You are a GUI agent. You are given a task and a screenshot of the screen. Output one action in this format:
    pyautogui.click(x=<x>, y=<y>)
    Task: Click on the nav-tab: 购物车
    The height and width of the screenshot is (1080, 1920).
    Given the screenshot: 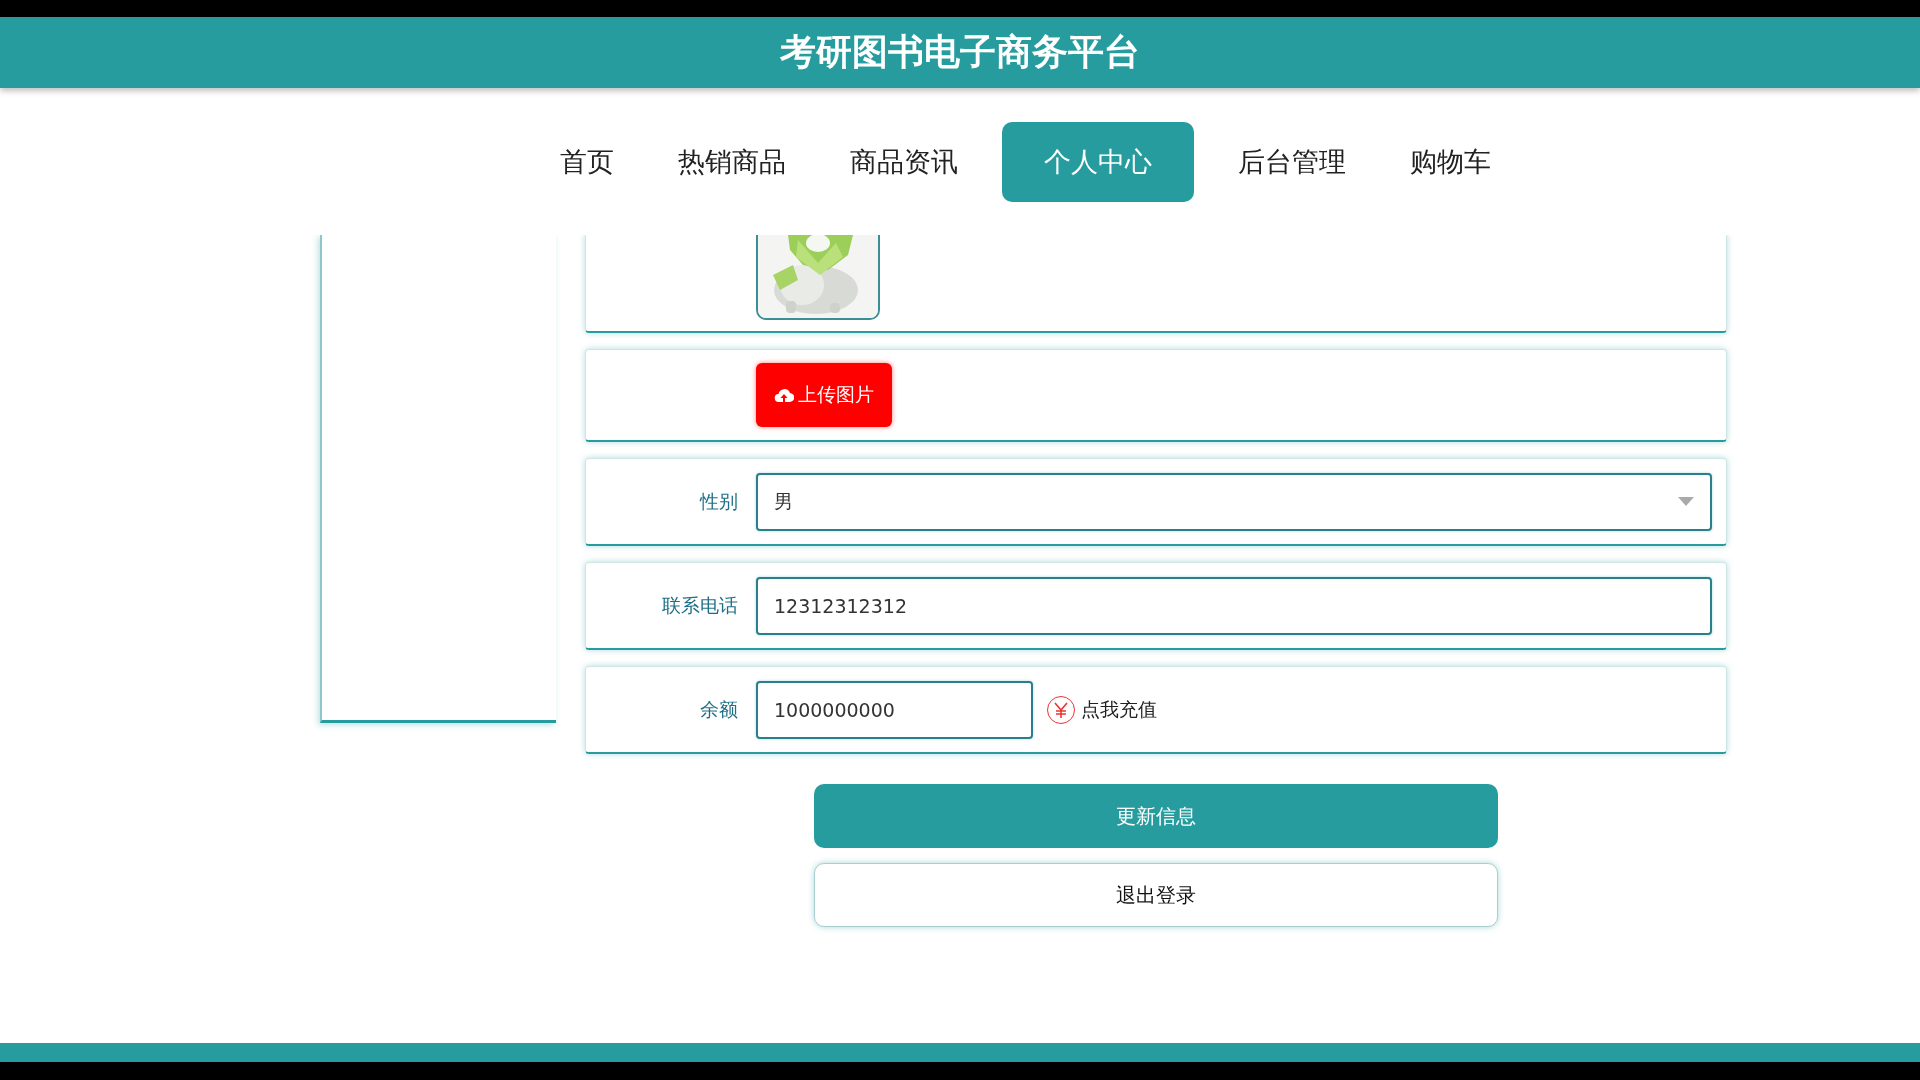 What is the action you would take?
    pyautogui.click(x=1450, y=162)
    